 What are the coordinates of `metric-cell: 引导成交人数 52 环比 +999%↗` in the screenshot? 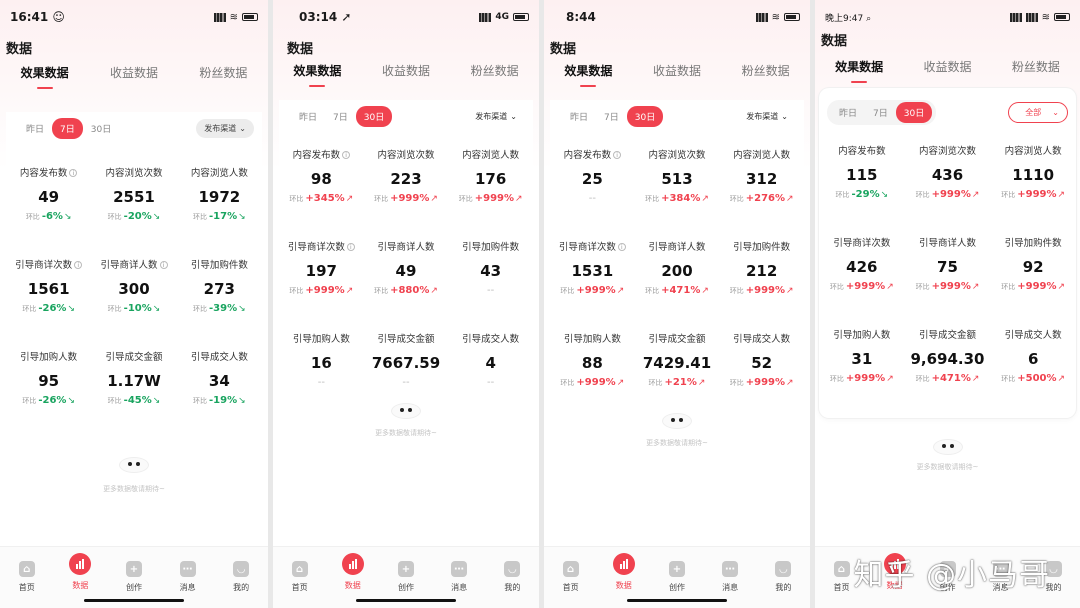 It's located at (761, 375).